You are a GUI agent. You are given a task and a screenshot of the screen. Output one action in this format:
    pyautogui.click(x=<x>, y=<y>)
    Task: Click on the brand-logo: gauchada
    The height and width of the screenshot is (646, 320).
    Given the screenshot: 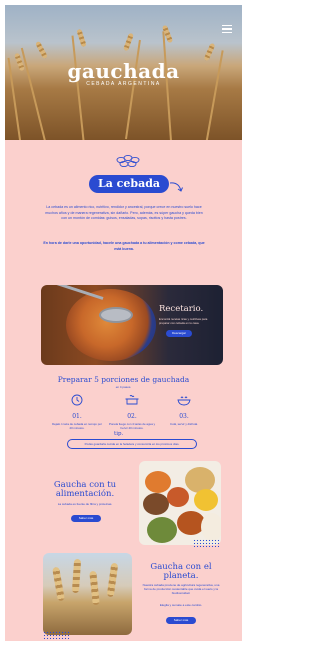 What is the action you would take?
    pyautogui.click(x=123, y=71)
    